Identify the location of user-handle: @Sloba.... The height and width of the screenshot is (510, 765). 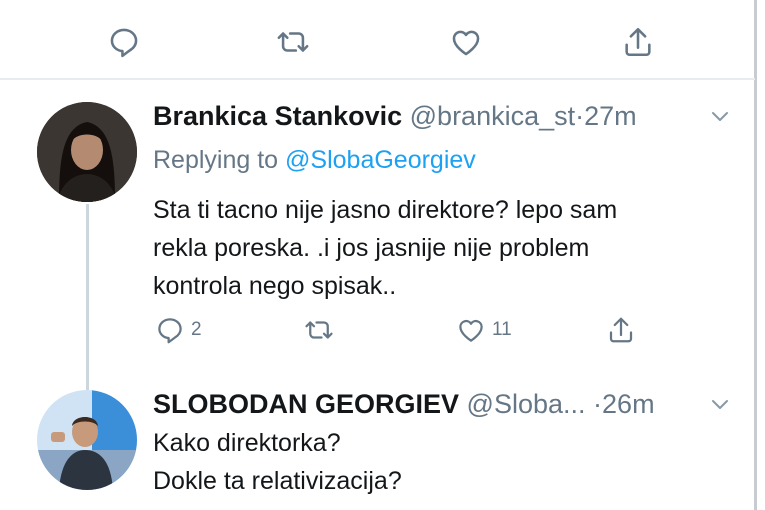
(526, 404).